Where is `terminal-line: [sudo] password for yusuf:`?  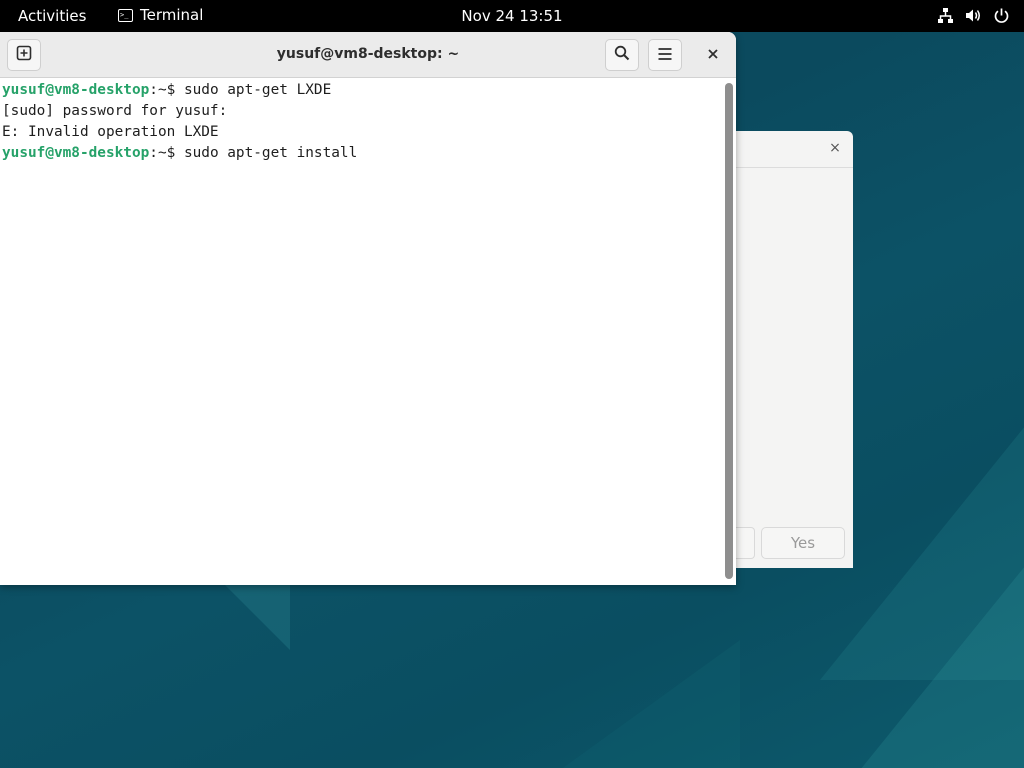 terminal-line: [sudo] password for yusuf: is located at coordinates (362, 111).